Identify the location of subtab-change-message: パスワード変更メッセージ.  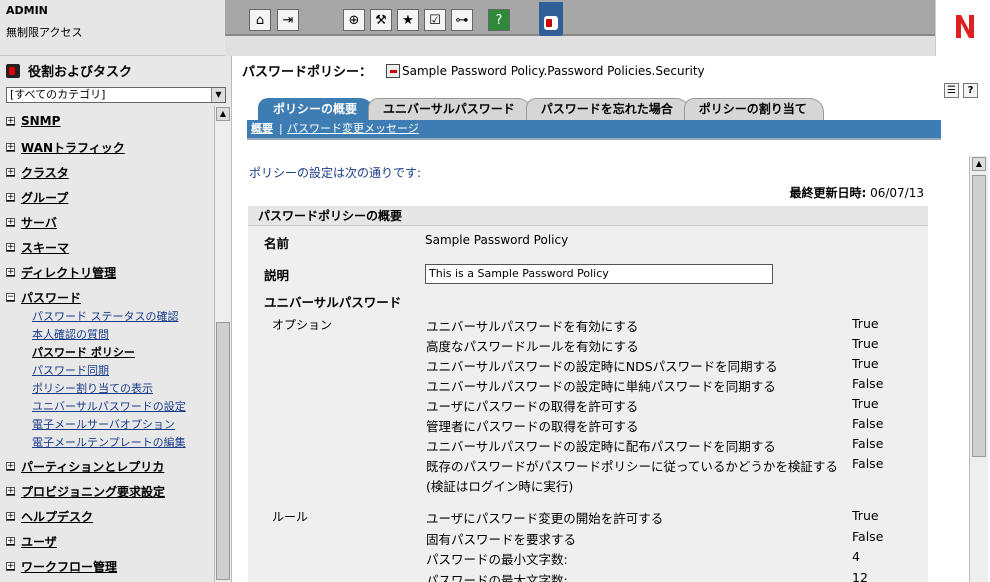
(353, 128).